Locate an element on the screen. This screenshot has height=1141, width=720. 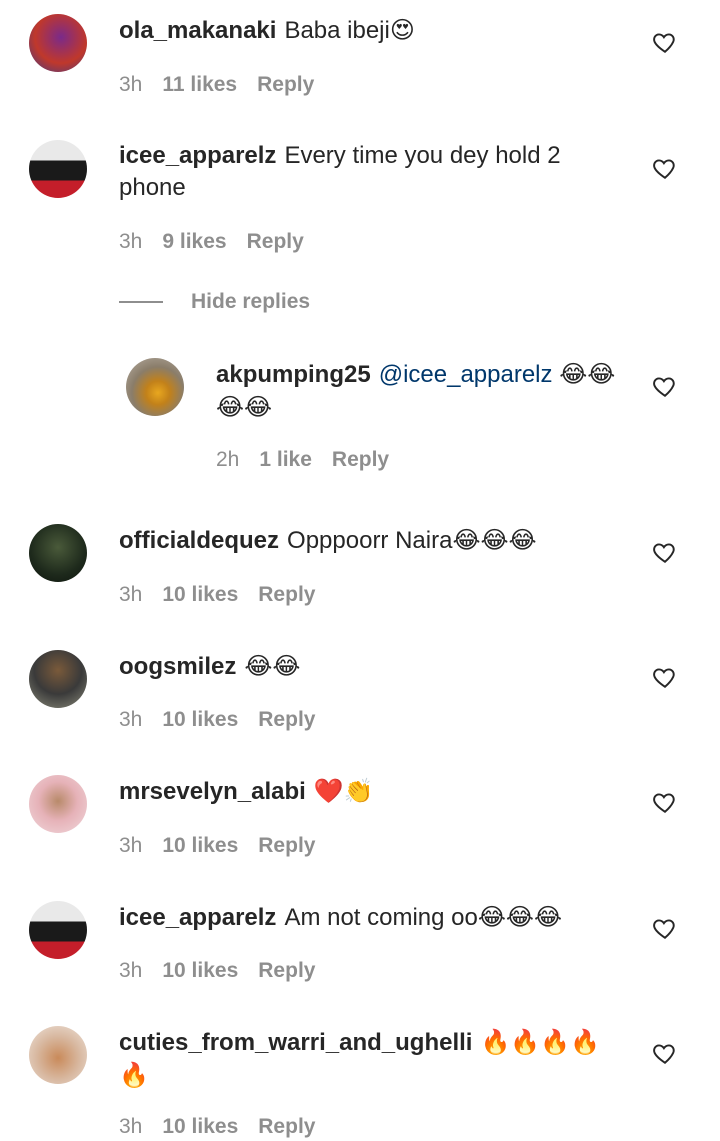
comment-username: officialdequez is located at coordinates (199, 540).